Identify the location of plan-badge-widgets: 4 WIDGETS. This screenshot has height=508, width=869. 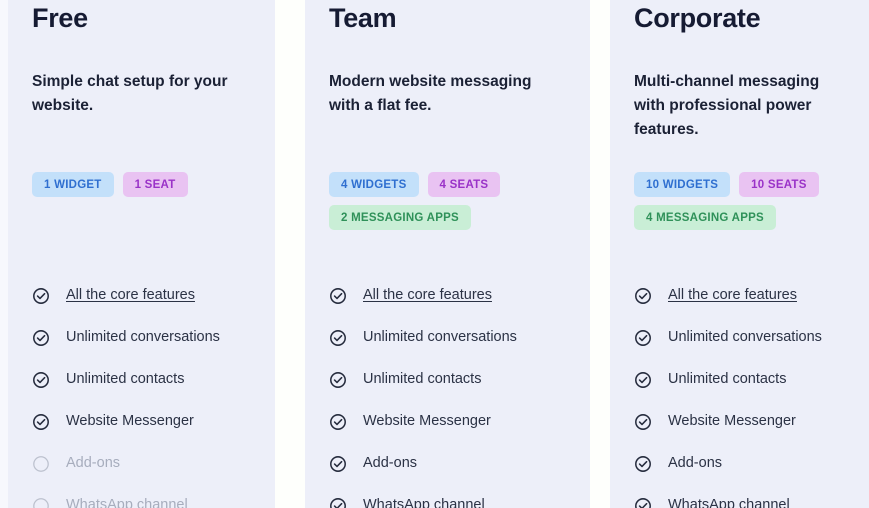
(374, 184).